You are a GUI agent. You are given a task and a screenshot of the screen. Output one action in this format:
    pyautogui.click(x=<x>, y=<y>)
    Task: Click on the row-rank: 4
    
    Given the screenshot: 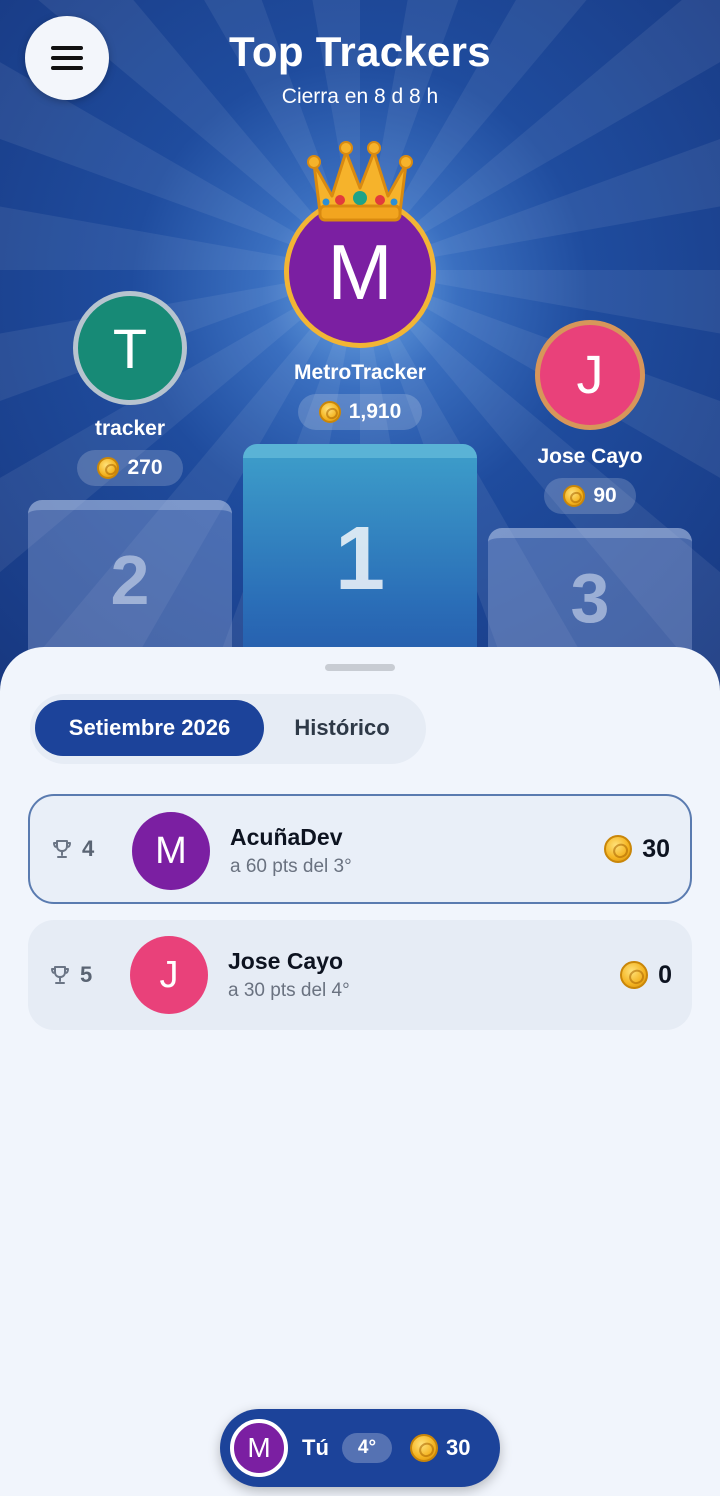 What is the action you would take?
    pyautogui.click(x=73, y=849)
    